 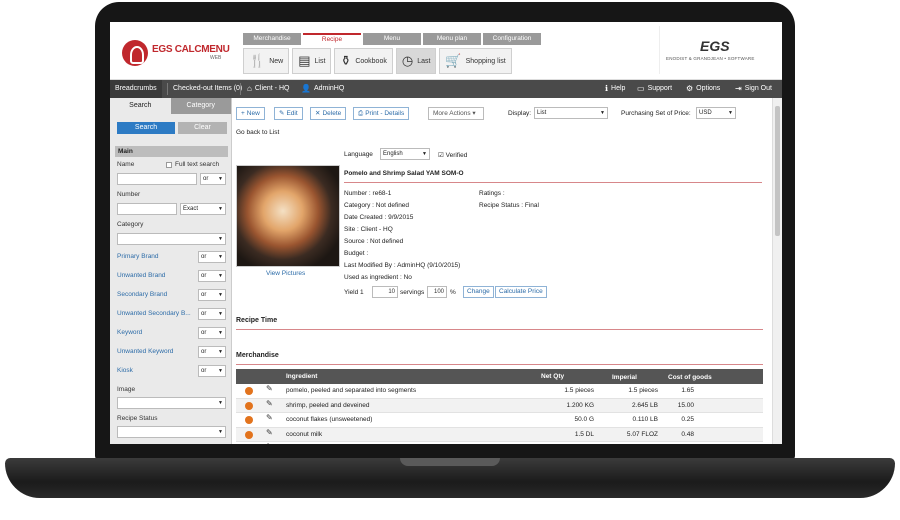 What do you see at coordinates (203, 209) in the screenshot?
I see `number-operator-select: Exact` at bounding box center [203, 209].